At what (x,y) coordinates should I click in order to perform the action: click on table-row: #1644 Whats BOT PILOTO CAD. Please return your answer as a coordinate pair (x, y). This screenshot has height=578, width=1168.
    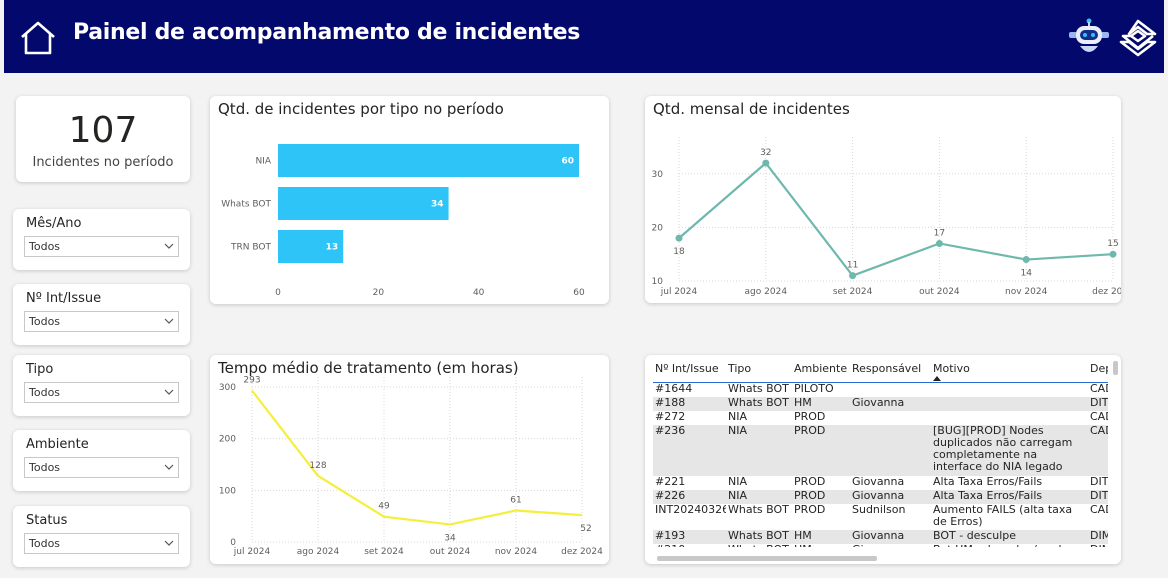
    Looking at the image, I should click on (880, 390).